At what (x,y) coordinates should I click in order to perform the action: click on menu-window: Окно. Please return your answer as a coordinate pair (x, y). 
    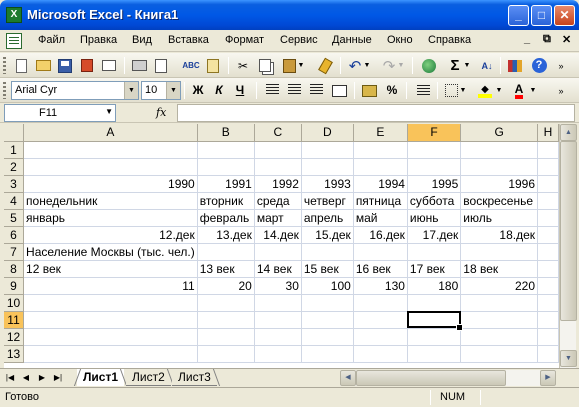
    Looking at the image, I should click on (400, 40).